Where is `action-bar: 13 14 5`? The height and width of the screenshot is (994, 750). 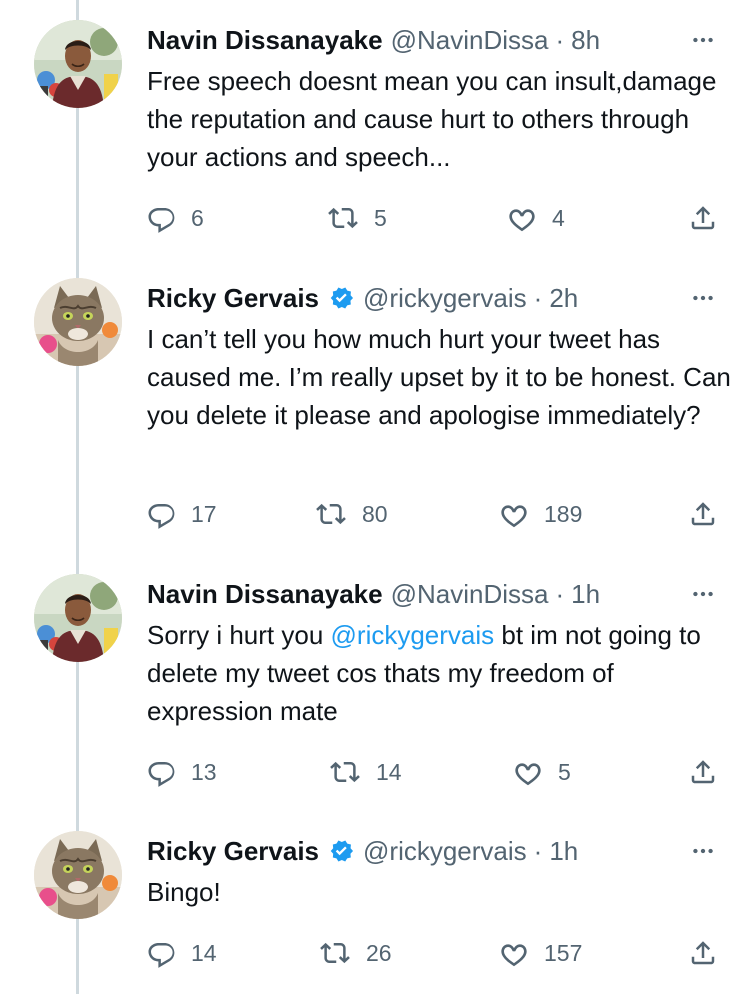 action-bar: 13 14 5 is located at coordinates (375, 772).